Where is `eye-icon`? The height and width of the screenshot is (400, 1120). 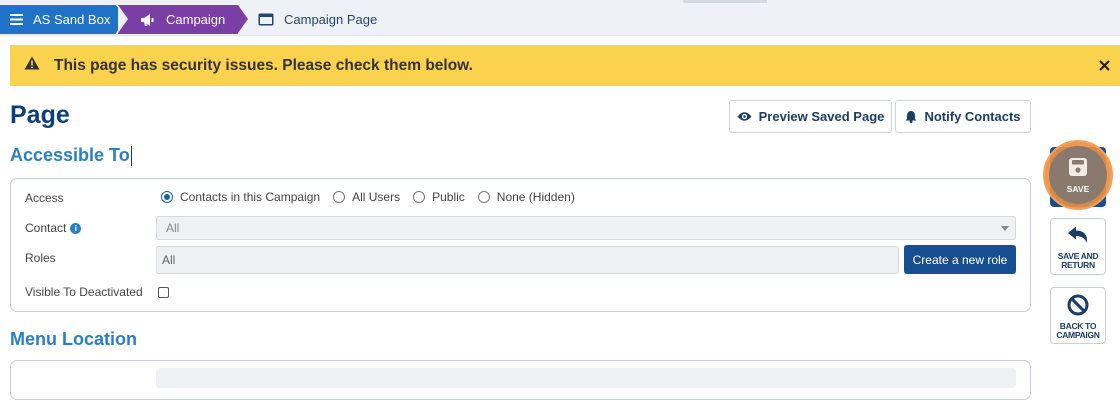
eye-icon is located at coordinates (744, 116).